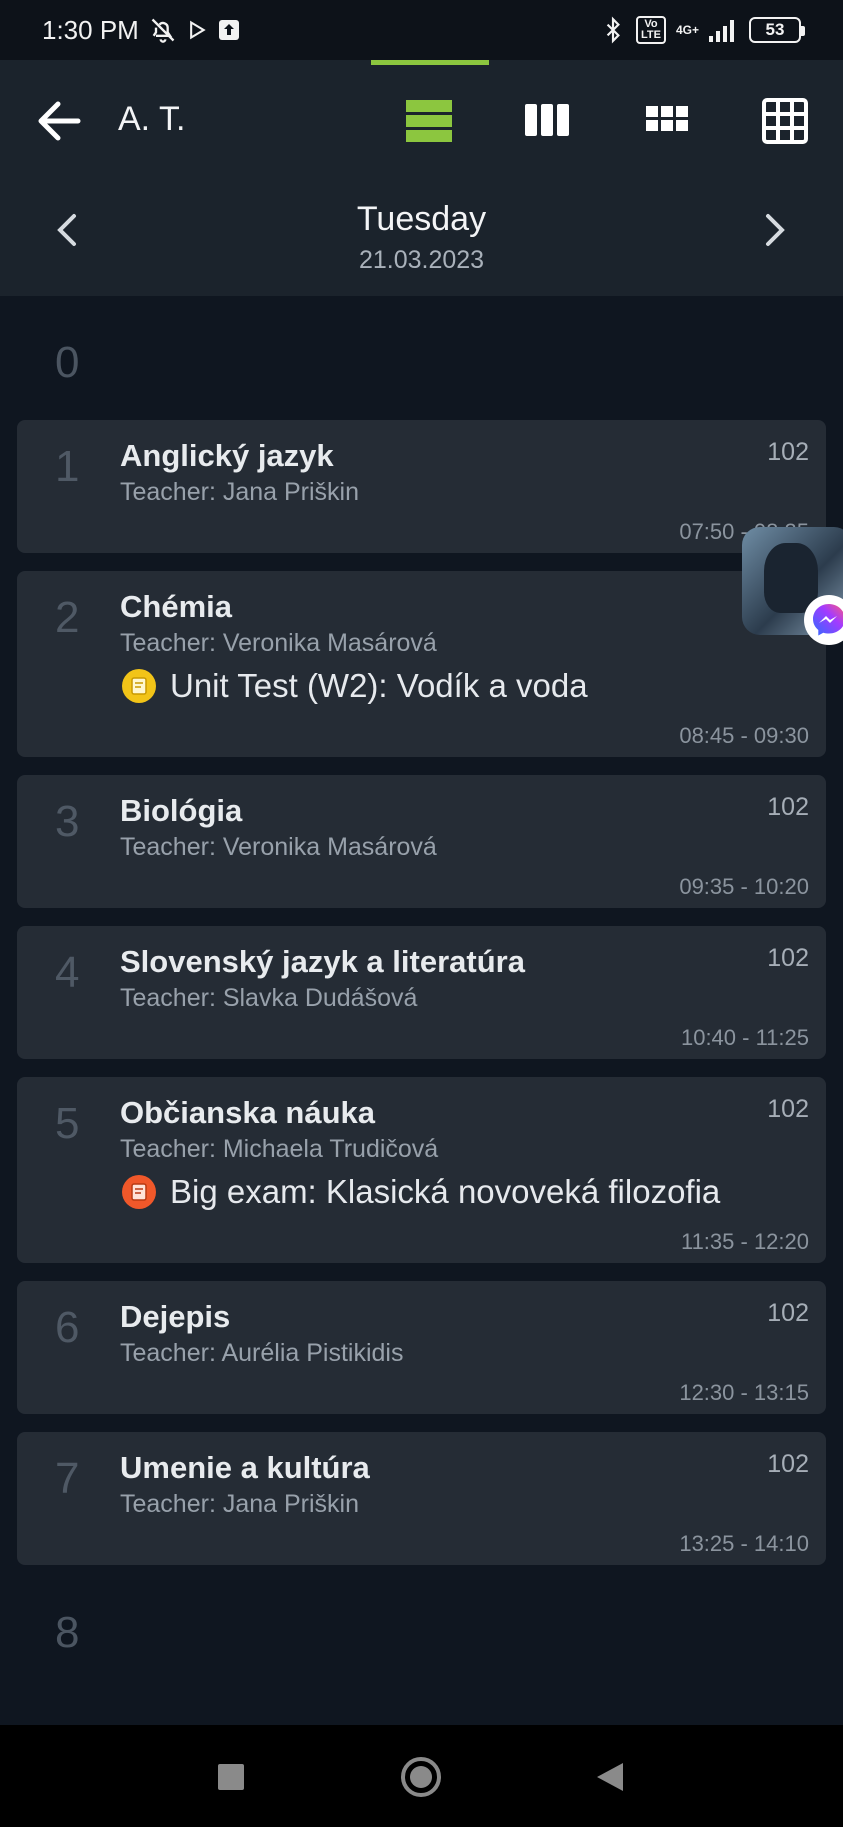 This screenshot has height=1827, width=843. I want to click on lesson-time: 12:30 - 13:15, so click(744, 1392).